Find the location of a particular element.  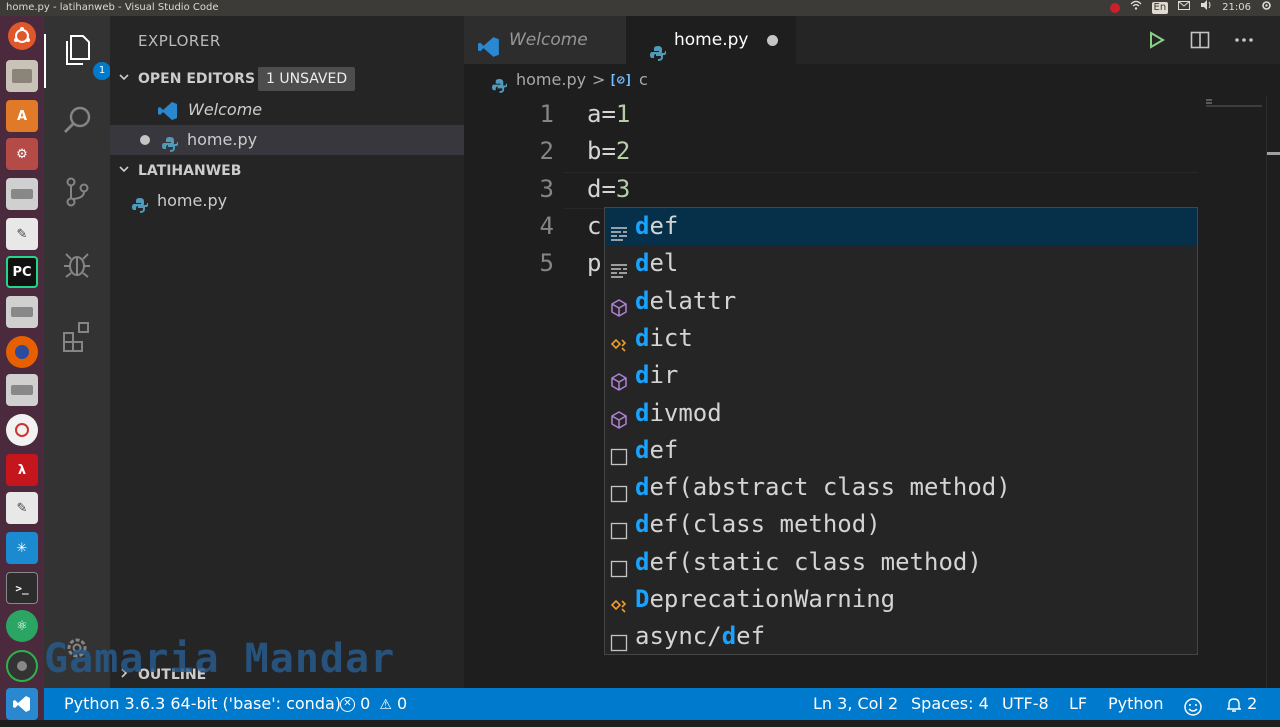

suggestion-item: divmod is located at coordinates (901, 413).